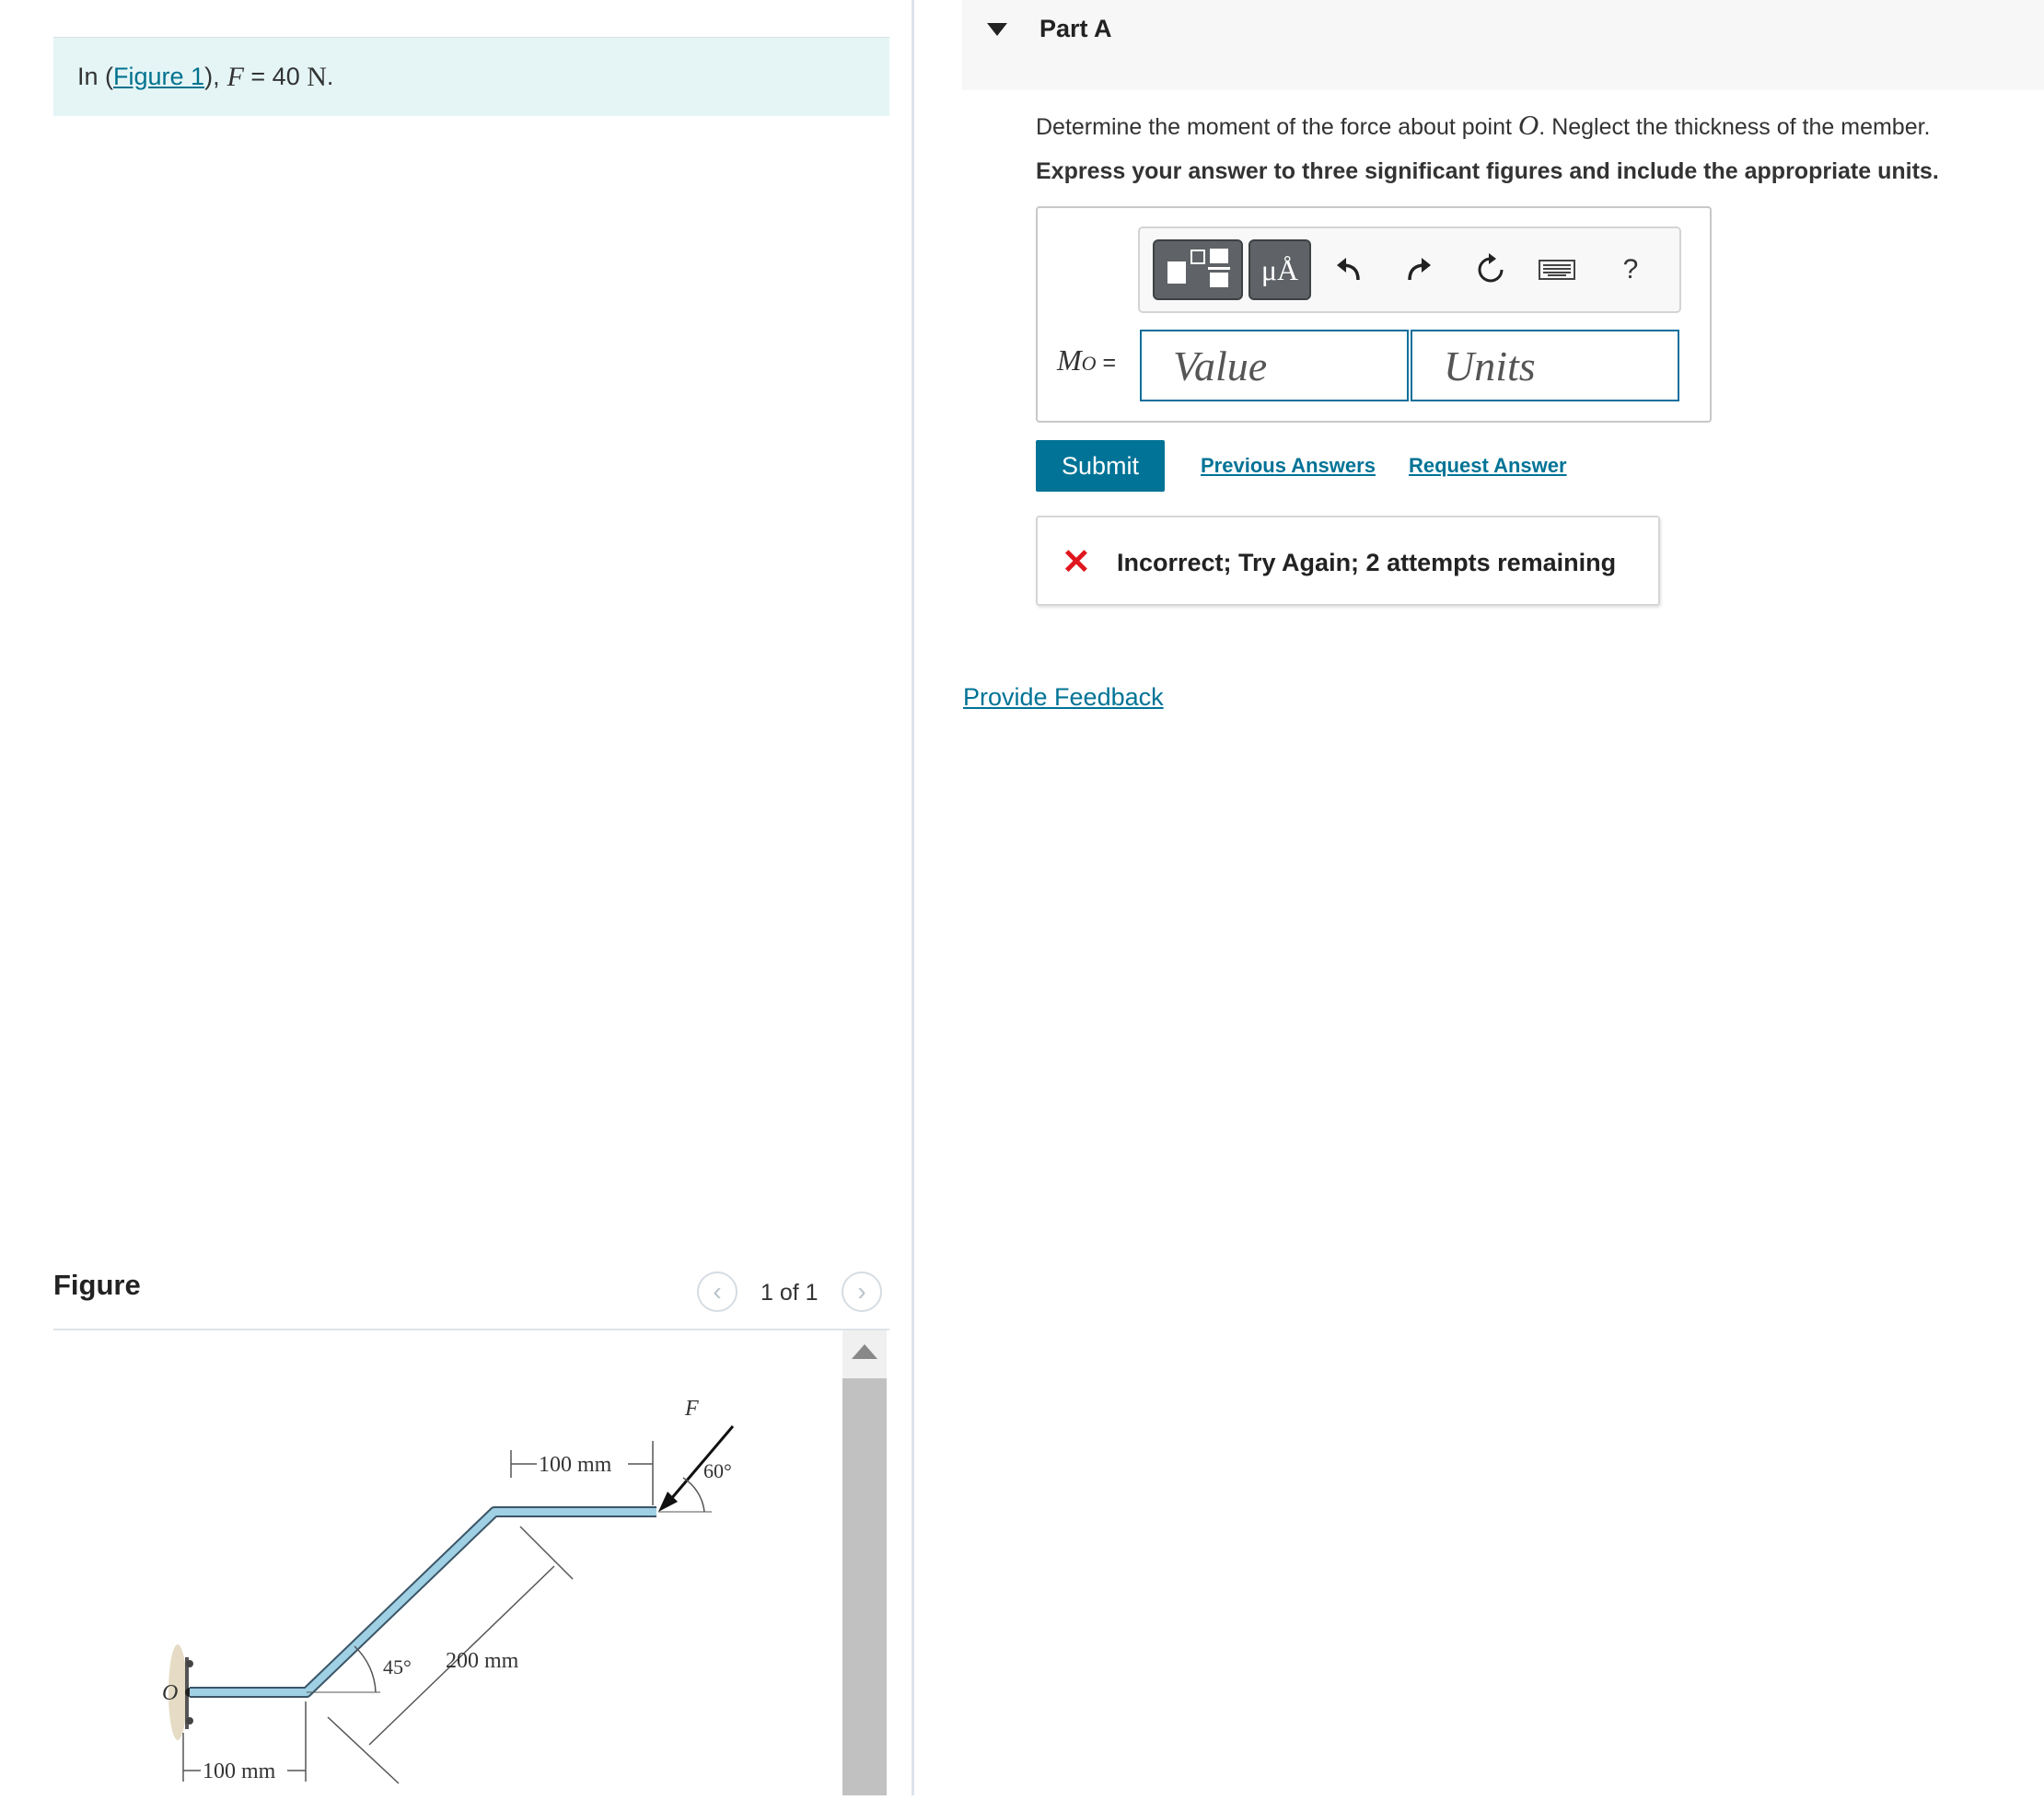 The height and width of the screenshot is (1800, 2044). What do you see at coordinates (717, 1470) in the screenshot?
I see `label-angle-60: 60°` at bounding box center [717, 1470].